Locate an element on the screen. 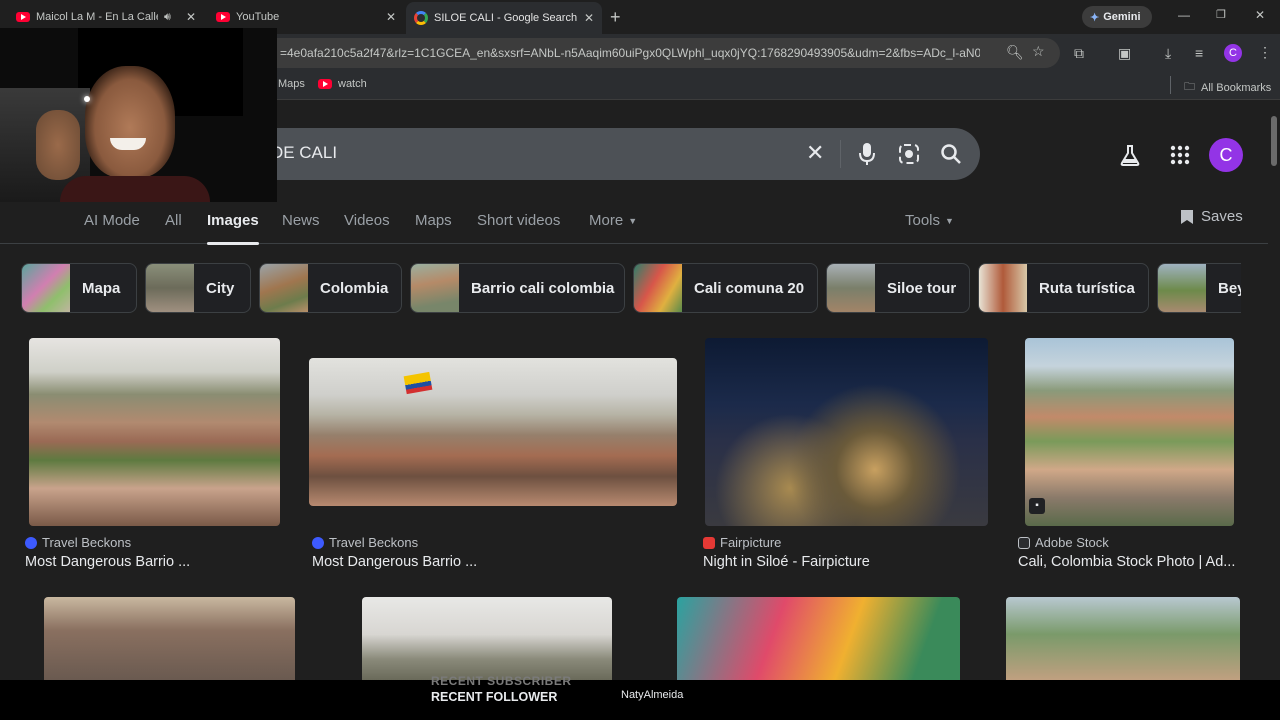 The image size is (1280, 720). all-bookmarks-button: 🗀 All Bookmarks is located at coordinates (1227, 87).